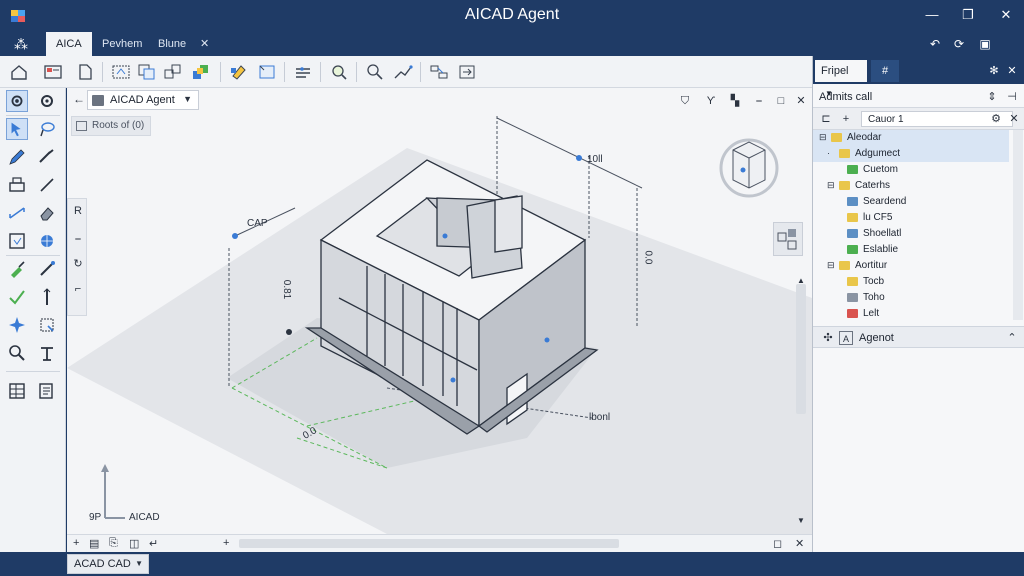 This screenshot has height=576, width=1024. Describe the element at coordinates (826, 119) in the screenshot. I see `filter-icon: ⊏` at that location.